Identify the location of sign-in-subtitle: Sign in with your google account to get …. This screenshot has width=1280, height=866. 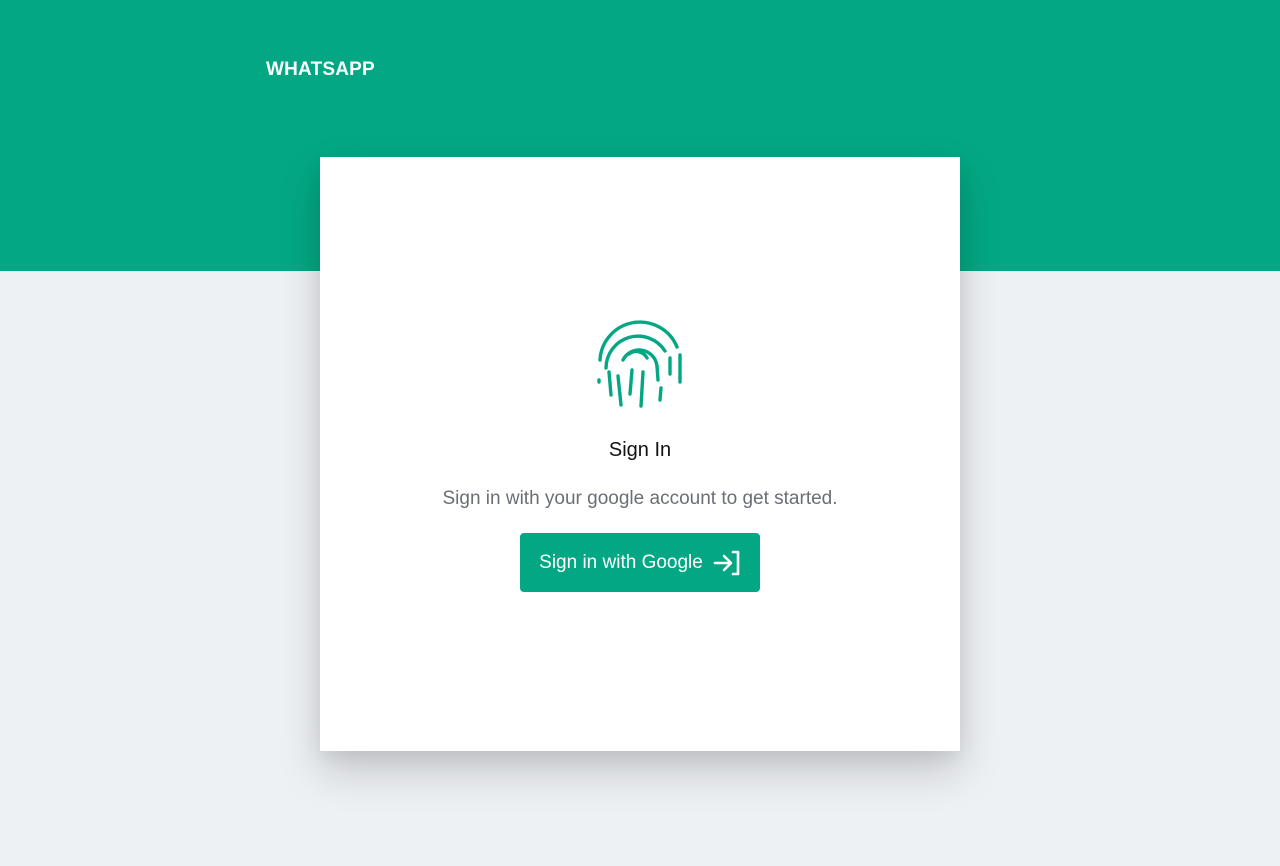
(640, 498).